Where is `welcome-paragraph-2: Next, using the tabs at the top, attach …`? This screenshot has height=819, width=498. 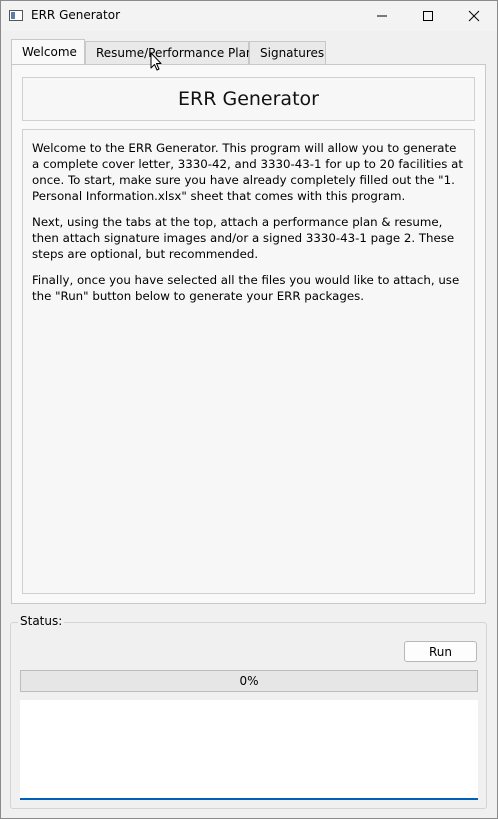
welcome-paragraph-2: Next, using the tabs at the top, attach … is located at coordinates (243, 238).